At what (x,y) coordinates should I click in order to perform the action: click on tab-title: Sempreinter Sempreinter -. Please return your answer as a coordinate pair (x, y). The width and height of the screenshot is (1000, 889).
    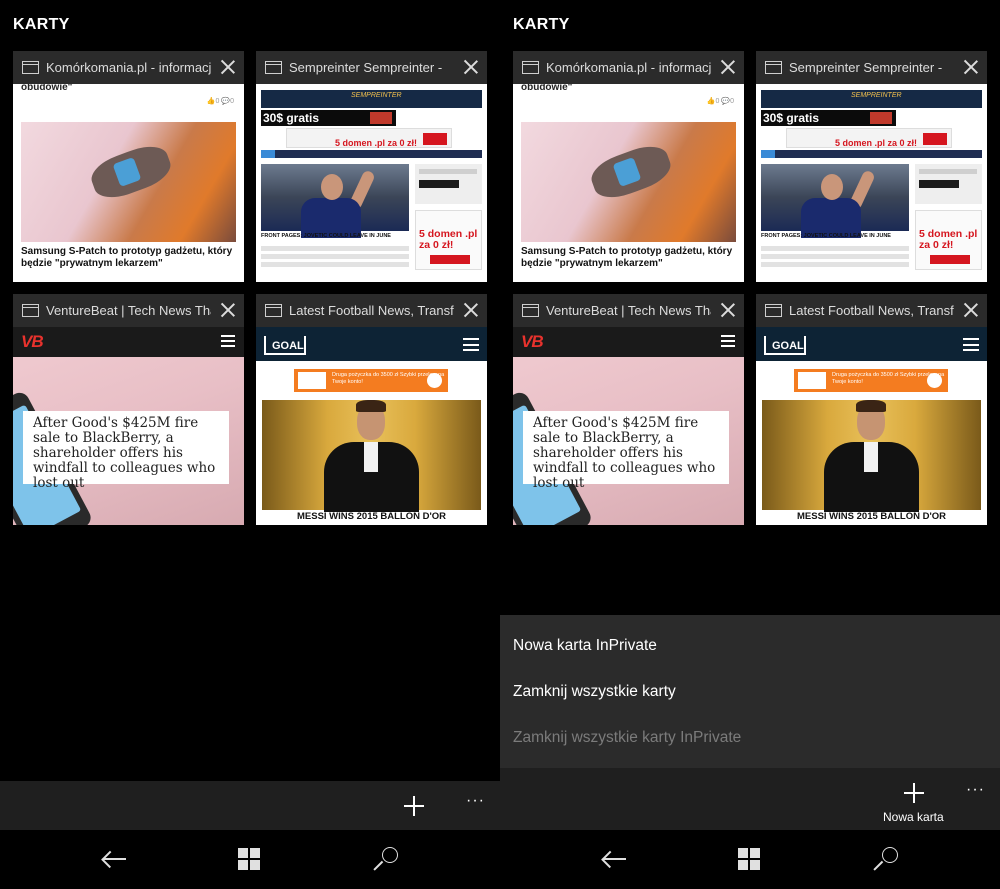
    Looking at the image, I should click on (866, 67).